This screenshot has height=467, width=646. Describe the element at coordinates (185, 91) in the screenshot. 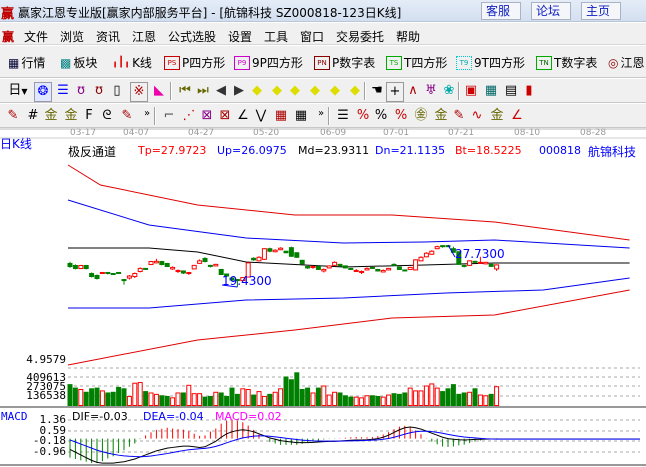

I see `first-icon: ⏮` at that location.